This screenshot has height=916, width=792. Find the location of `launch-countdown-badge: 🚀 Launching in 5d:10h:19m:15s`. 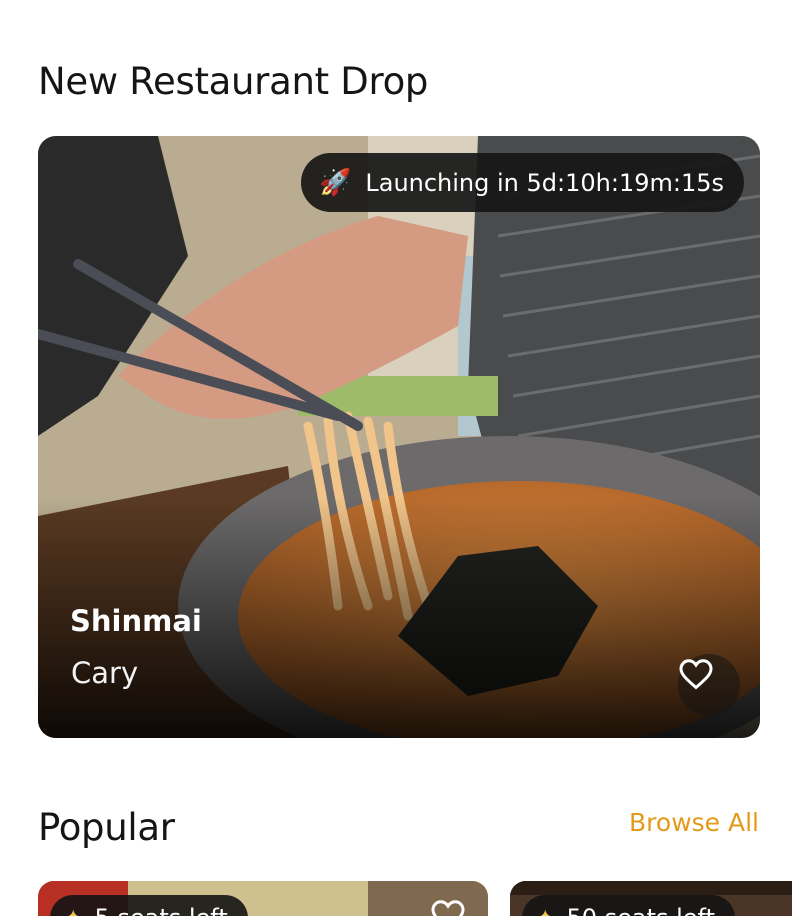

launch-countdown-badge: 🚀 Launching in 5d:10h:19m:15s is located at coordinates (522, 182).